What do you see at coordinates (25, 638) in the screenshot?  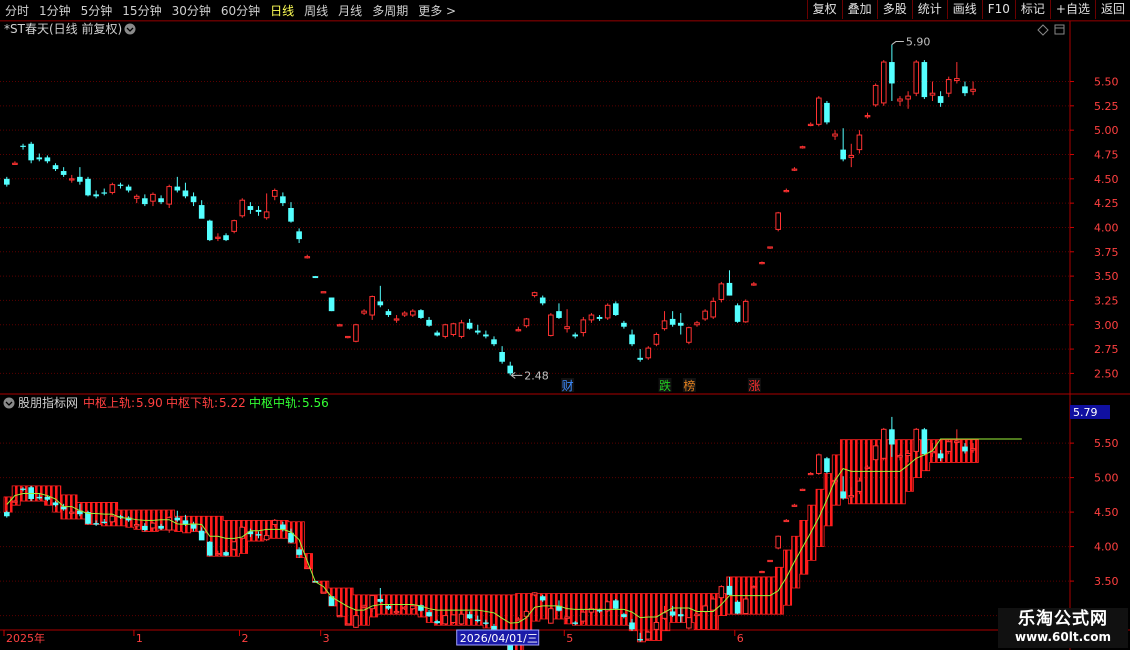 I see `date-label-0: 2025年` at bounding box center [25, 638].